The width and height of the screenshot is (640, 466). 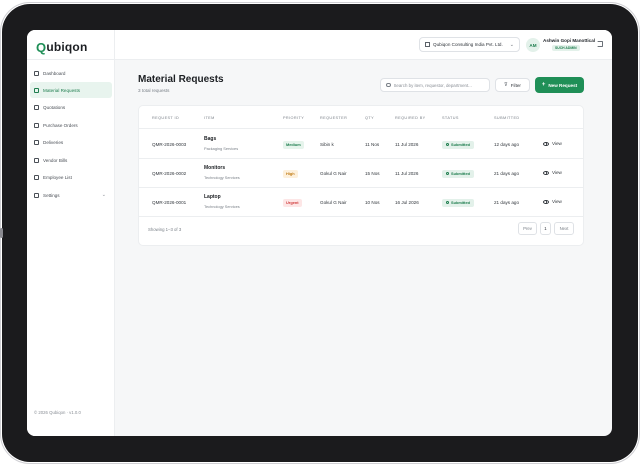 I want to click on showing-count: Showing 1–3 of 3, so click(x=165, y=229).